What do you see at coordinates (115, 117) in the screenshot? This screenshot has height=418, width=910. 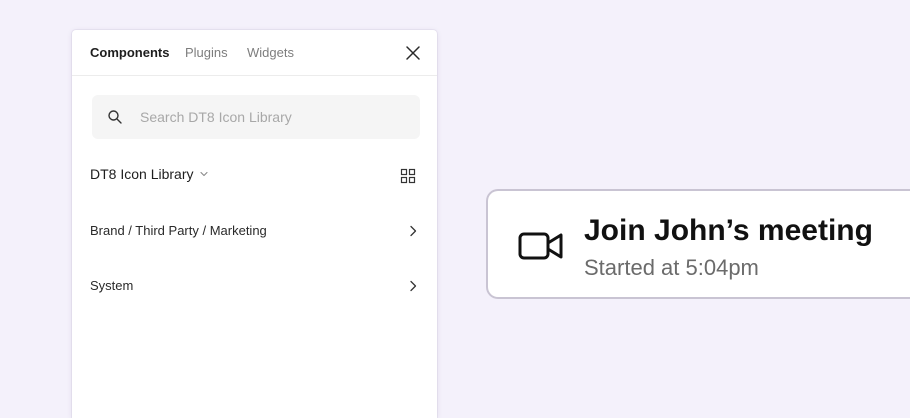 I see `search-icon` at bounding box center [115, 117].